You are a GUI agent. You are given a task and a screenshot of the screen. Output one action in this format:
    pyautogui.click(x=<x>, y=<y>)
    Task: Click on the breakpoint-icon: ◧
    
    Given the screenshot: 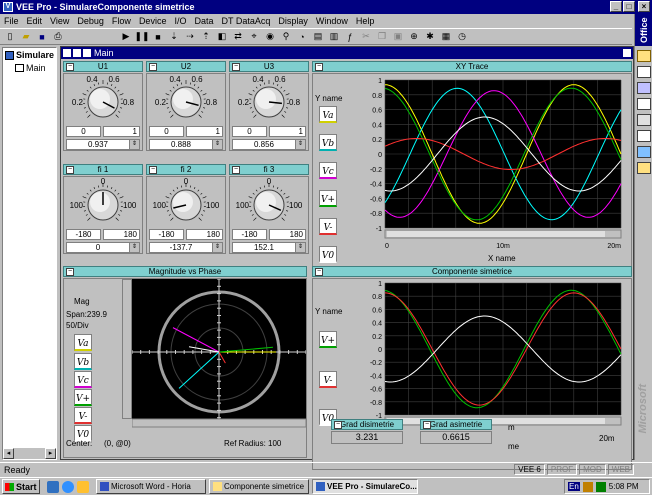 What is the action you would take?
    pyautogui.click(x=222, y=37)
    